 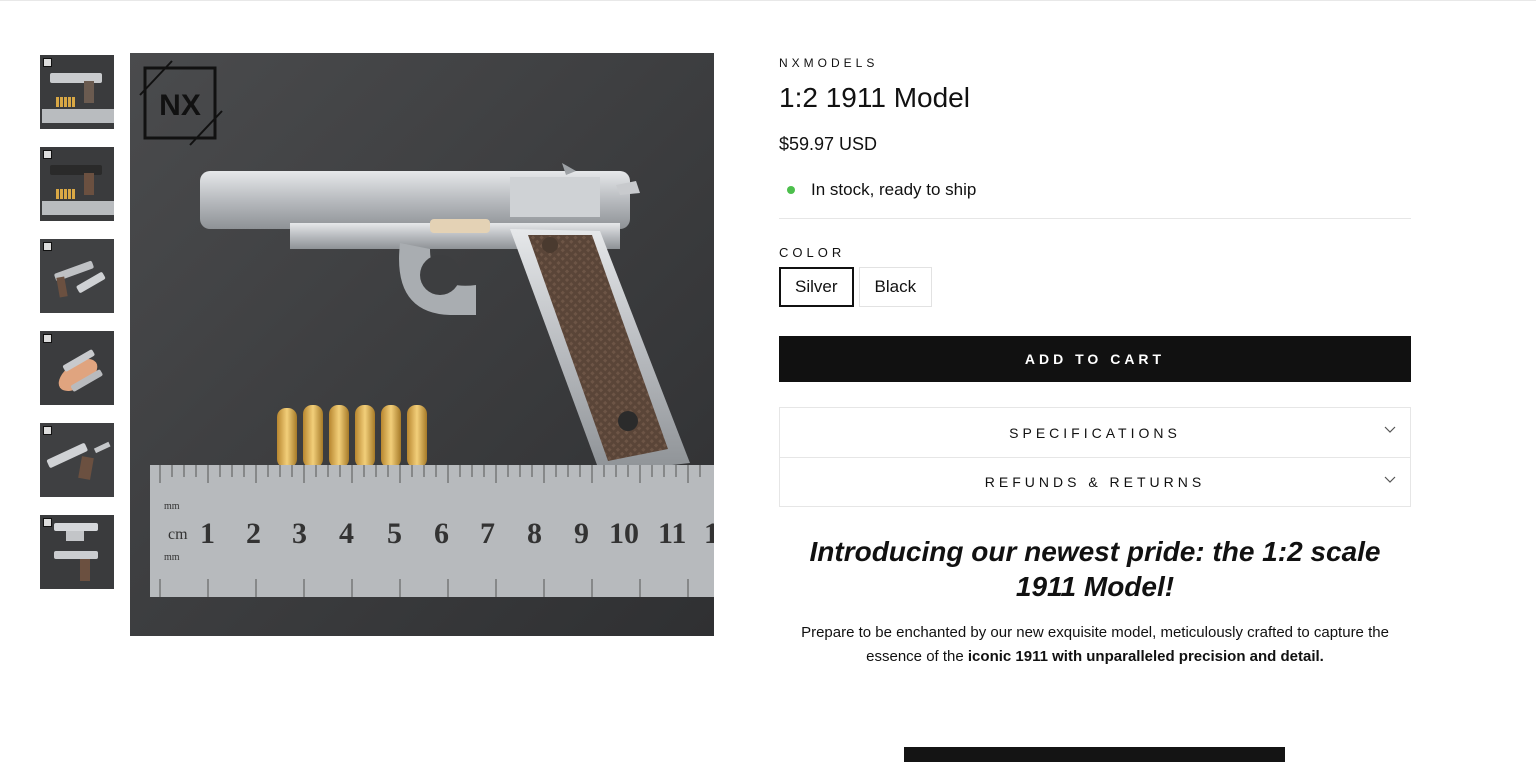 I want to click on svg-text: 9, so click(x=581, y=533).